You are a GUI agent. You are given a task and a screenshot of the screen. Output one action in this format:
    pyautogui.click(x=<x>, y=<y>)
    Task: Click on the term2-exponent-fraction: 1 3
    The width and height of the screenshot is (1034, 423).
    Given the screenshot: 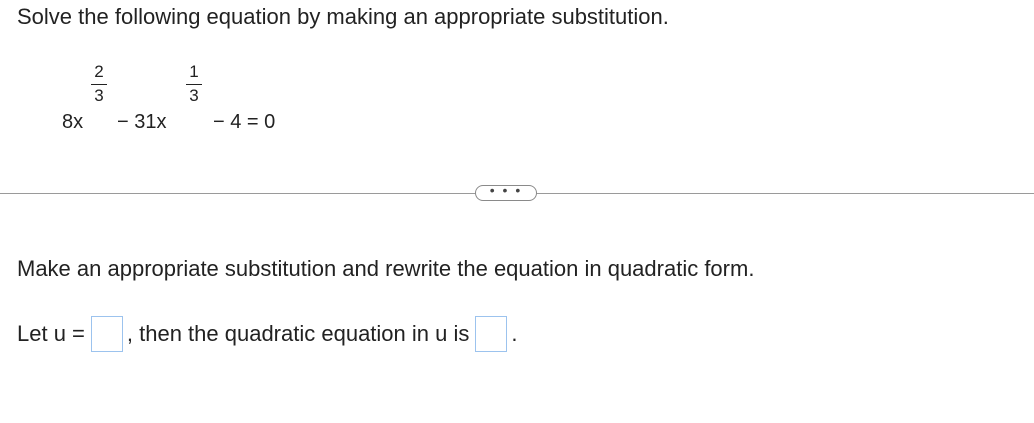 What is the action you would take?
    pyautogui.click(x=194, y=84)
    